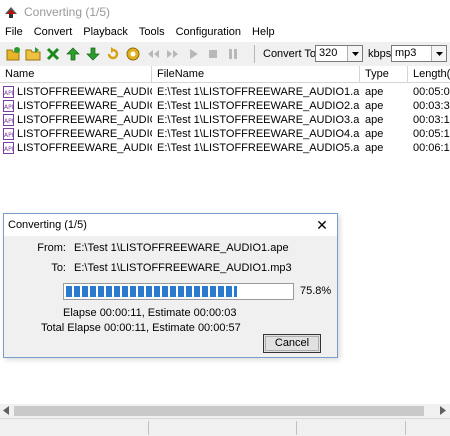  What do you see at coordinates (6, 412) in the screenshot?
I see `scroll-left-icon` at bounding box center [6, 412].